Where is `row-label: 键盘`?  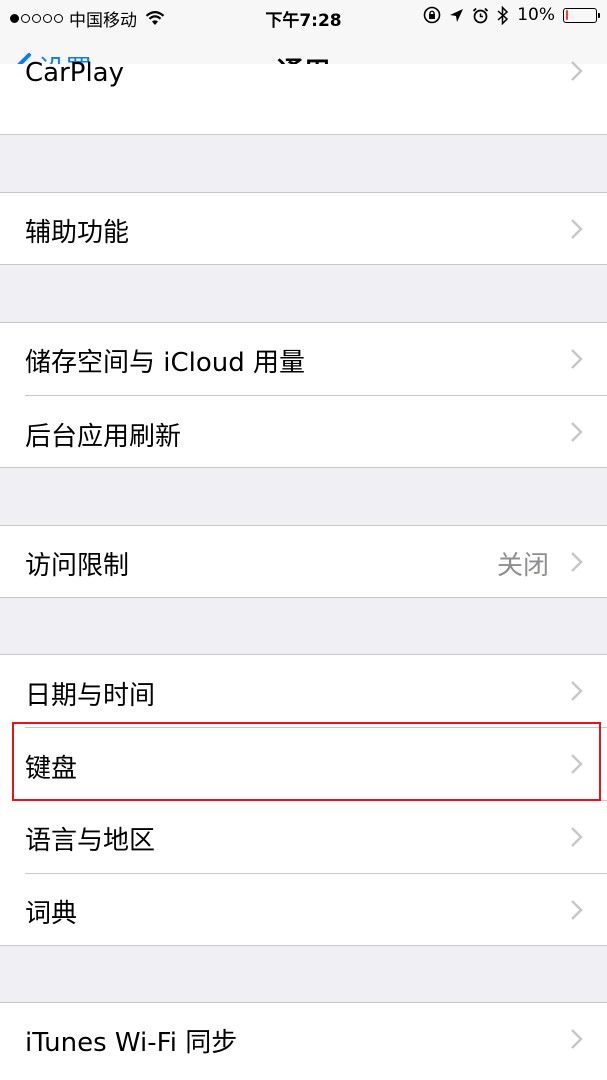
row-label: 键盘 is located at coordinates (51, 769).